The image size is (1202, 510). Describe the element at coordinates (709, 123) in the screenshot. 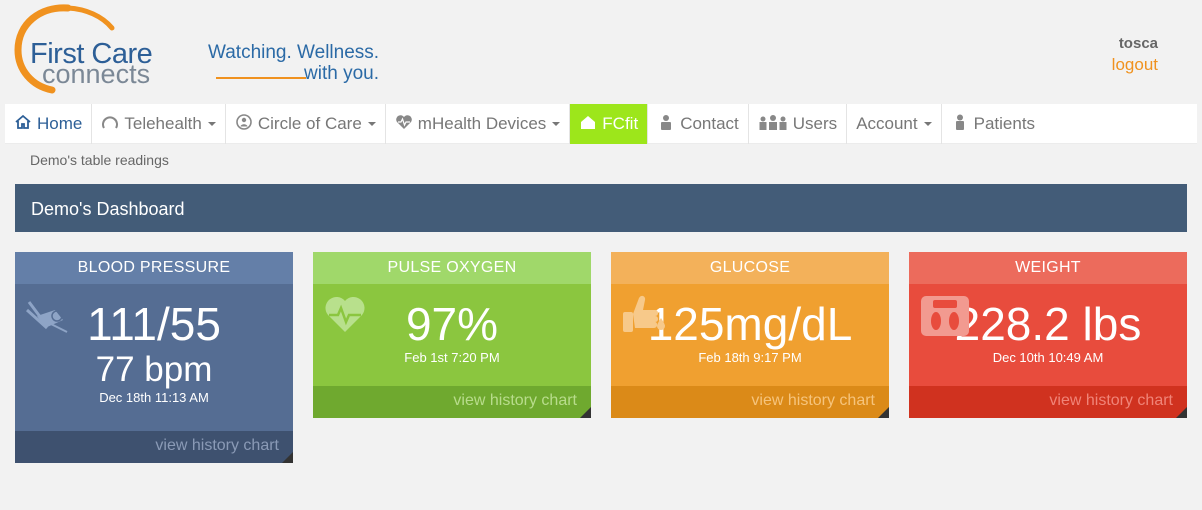

I see `nav-contact-label: Contact` at that location.